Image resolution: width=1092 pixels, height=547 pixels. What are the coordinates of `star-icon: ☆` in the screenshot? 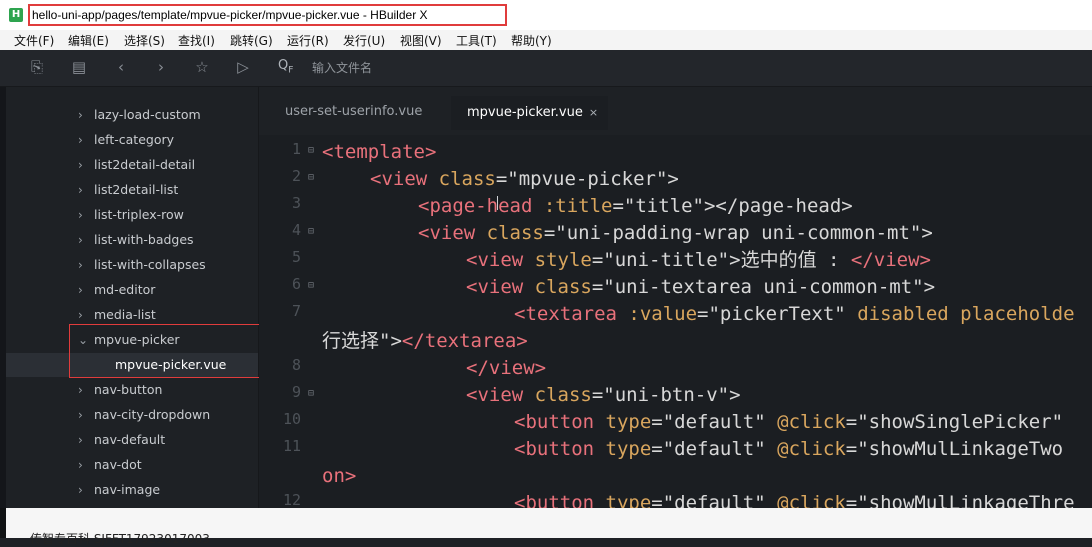 It's located at (202, 67).